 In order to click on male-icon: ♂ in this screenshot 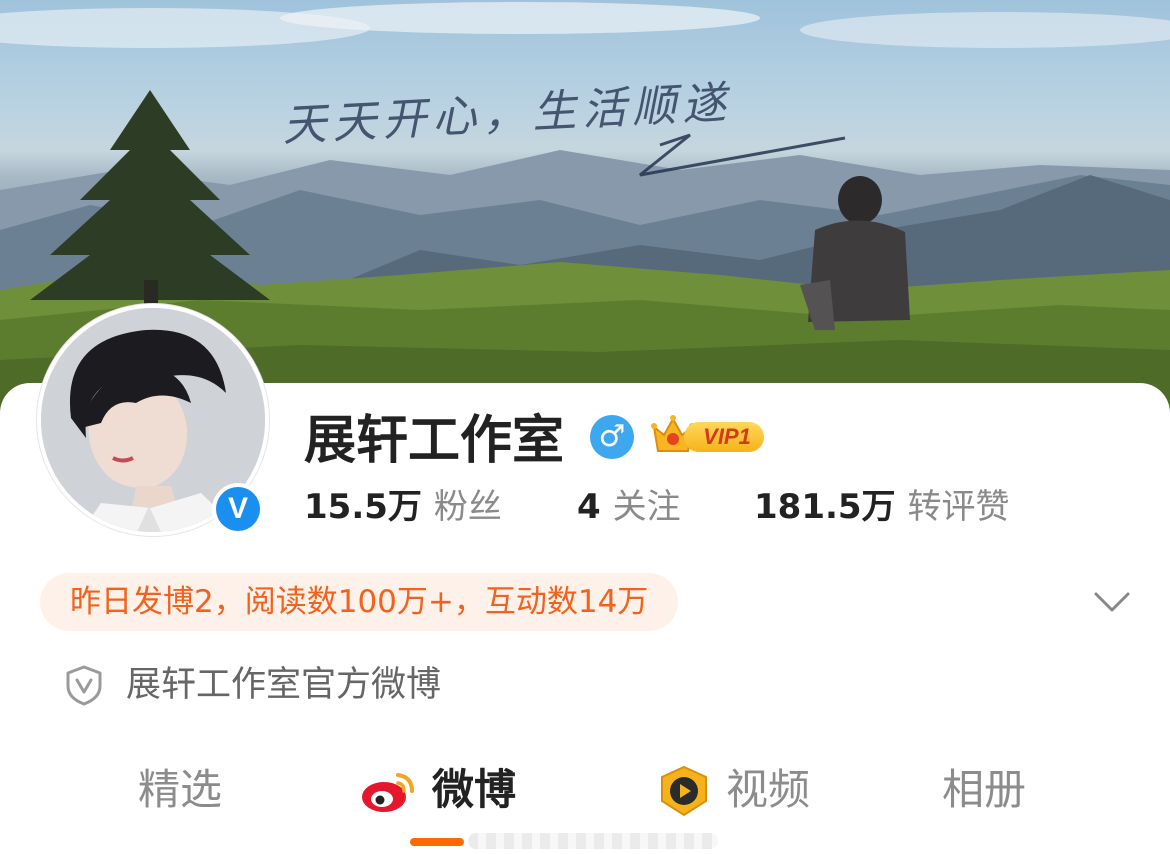, I will do `click(612, 437)`.